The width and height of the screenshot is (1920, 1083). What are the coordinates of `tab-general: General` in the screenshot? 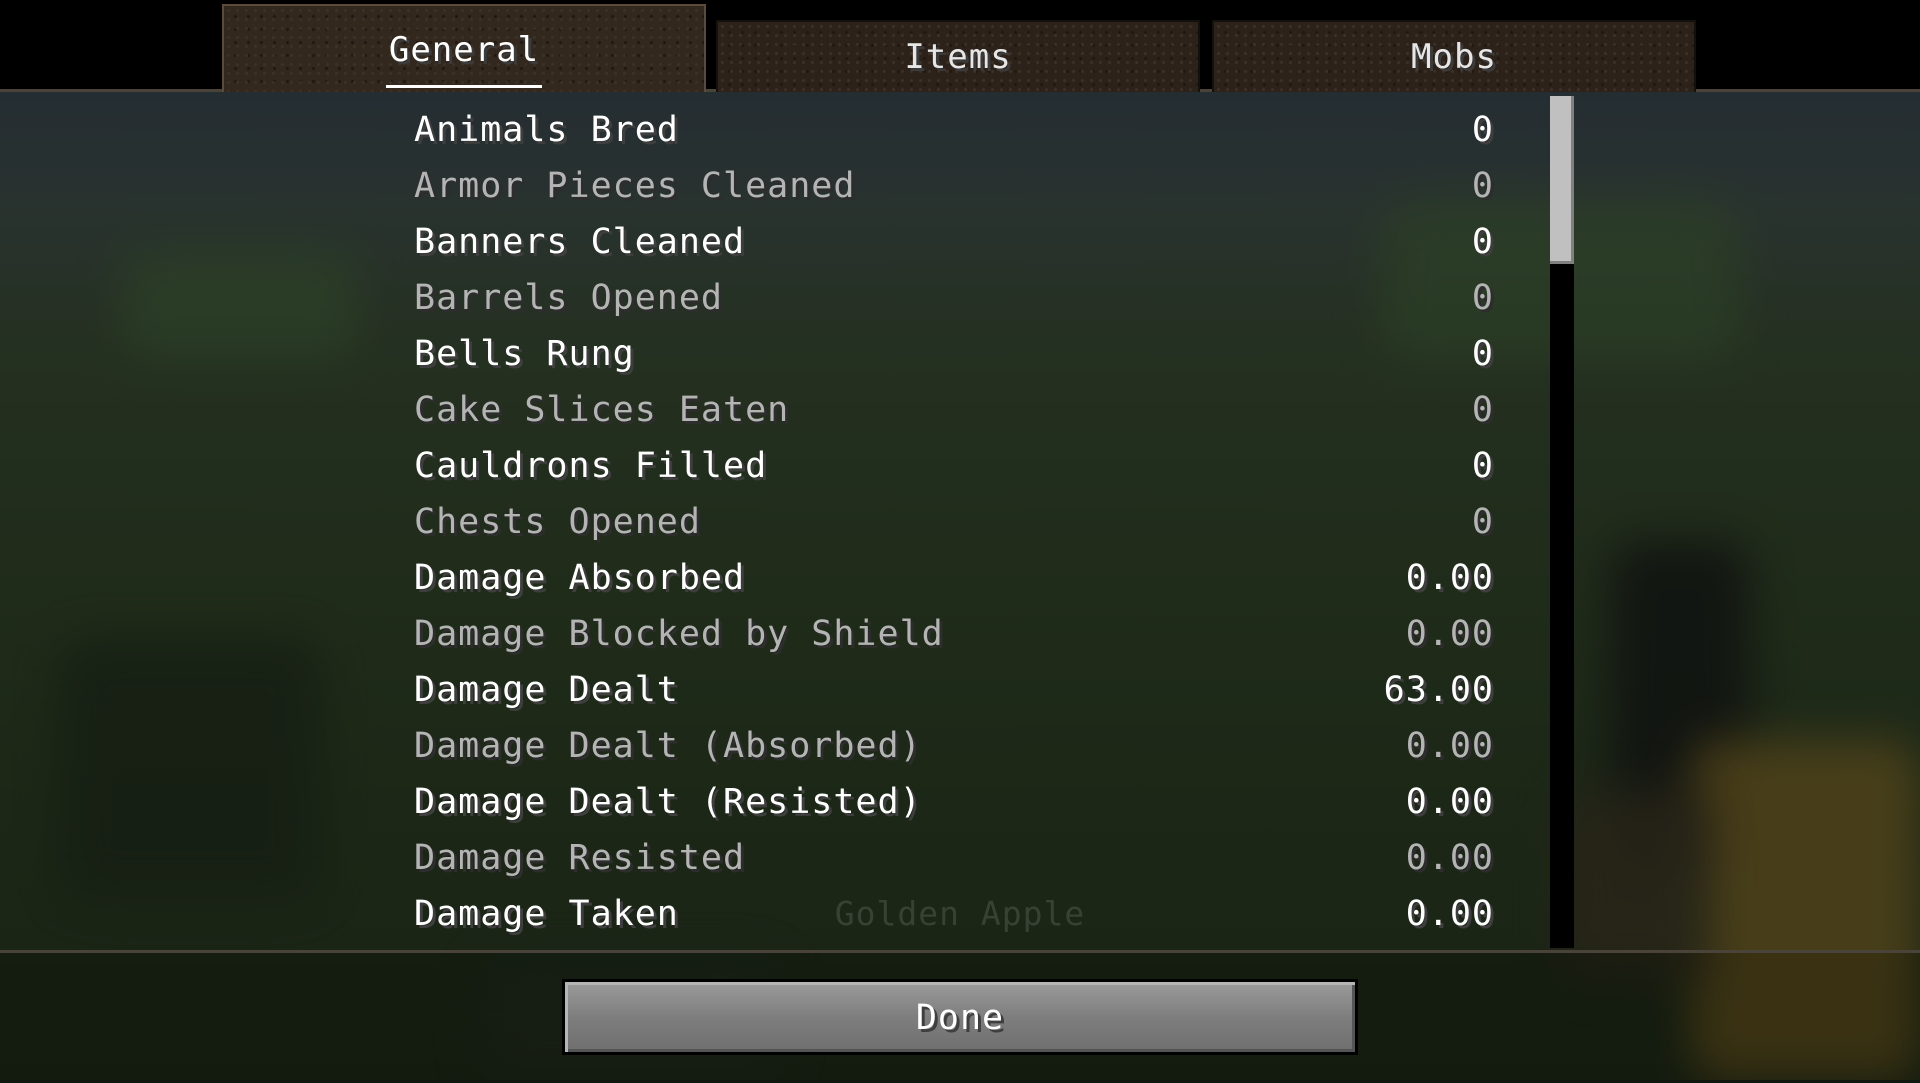 It's located at (464, 48).